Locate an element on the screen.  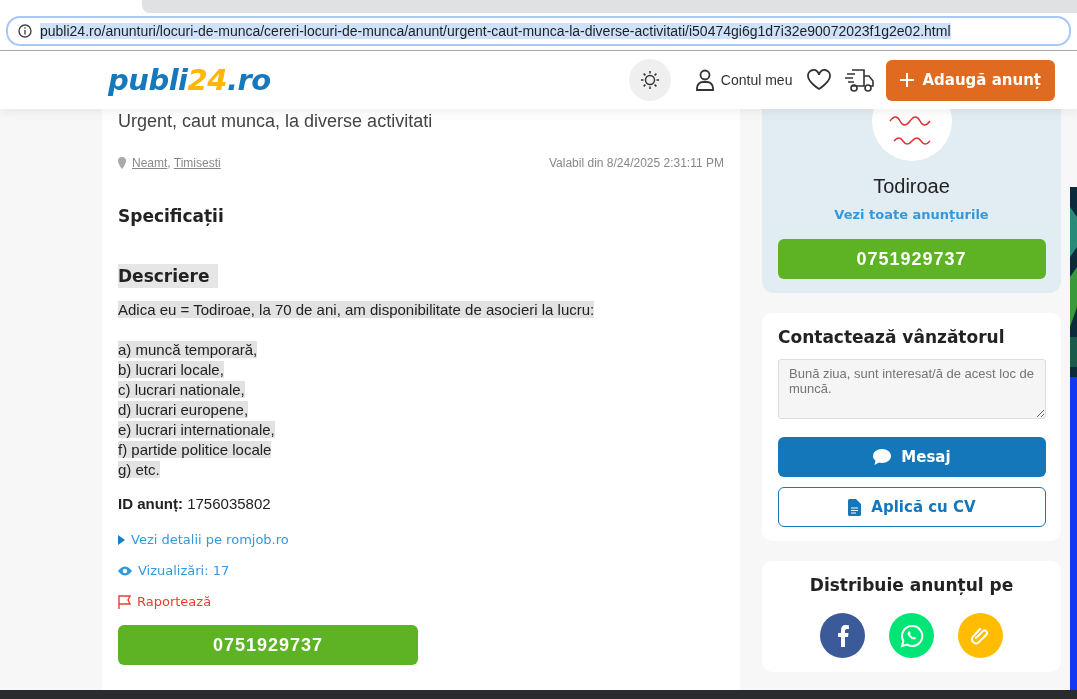
share-button is located at coordinates (842, 635).